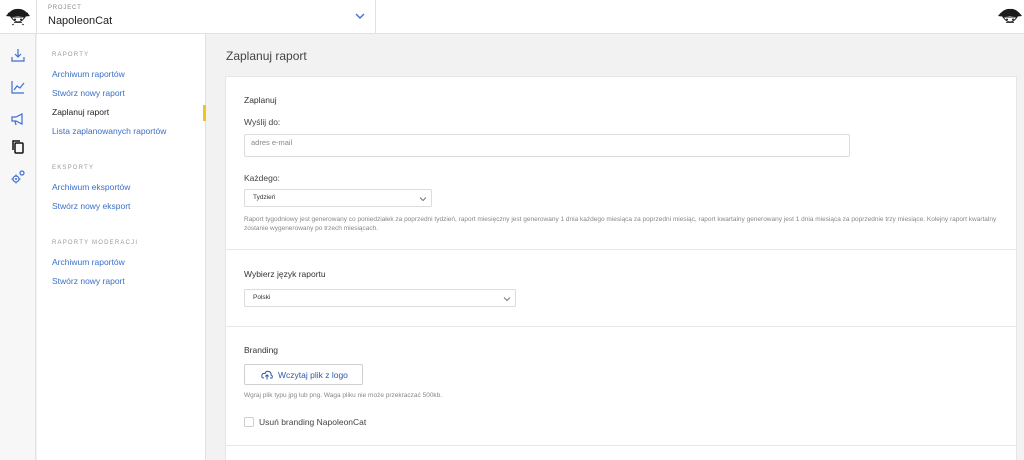 The image size is (1024, 460). What do you see at coordinates (71, 55) in the screenshot?
I see `nav-section-title: RAPORTY` at bounding box center [71, 55].